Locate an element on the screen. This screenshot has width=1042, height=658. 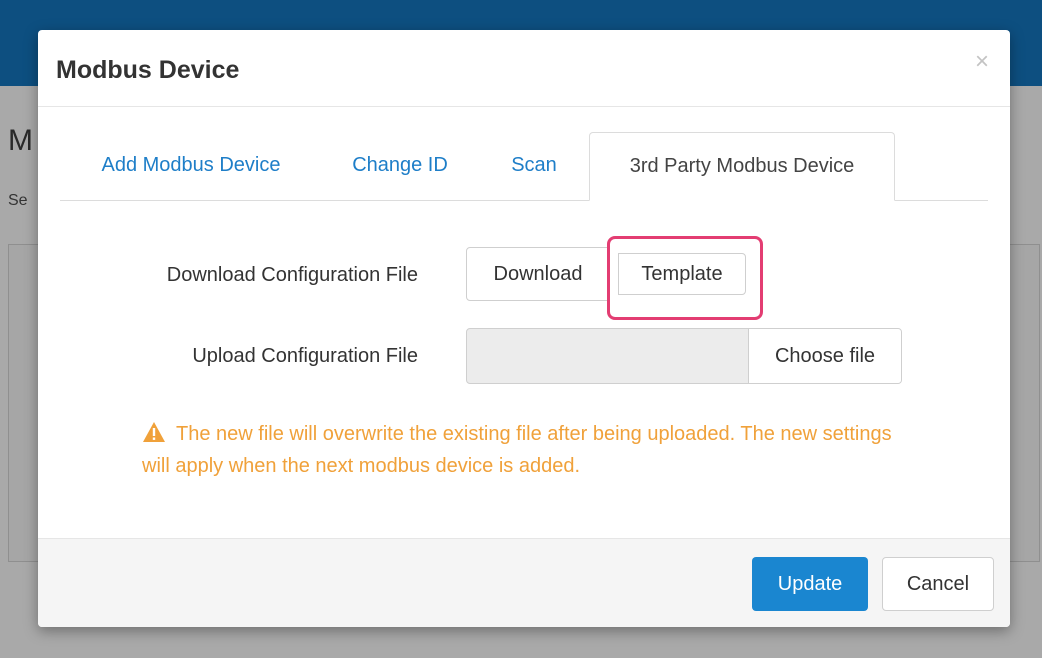
download-config-label: Download Configuration File is located at coordinates (292, 275).